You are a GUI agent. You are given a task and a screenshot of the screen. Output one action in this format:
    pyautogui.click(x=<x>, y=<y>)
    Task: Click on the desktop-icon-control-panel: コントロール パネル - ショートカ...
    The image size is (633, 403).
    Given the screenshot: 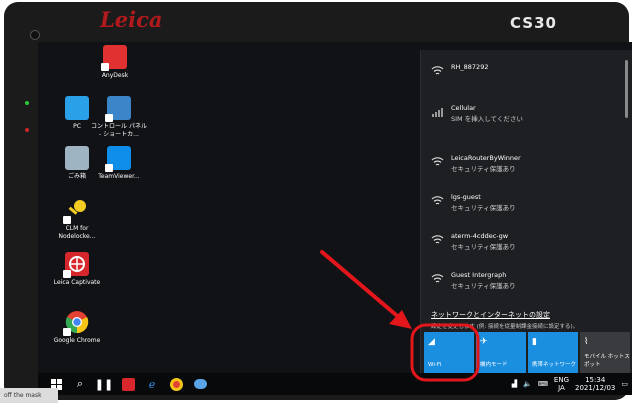 What is the action you would take?
    pyautogui.click(x=119, y=117)
    